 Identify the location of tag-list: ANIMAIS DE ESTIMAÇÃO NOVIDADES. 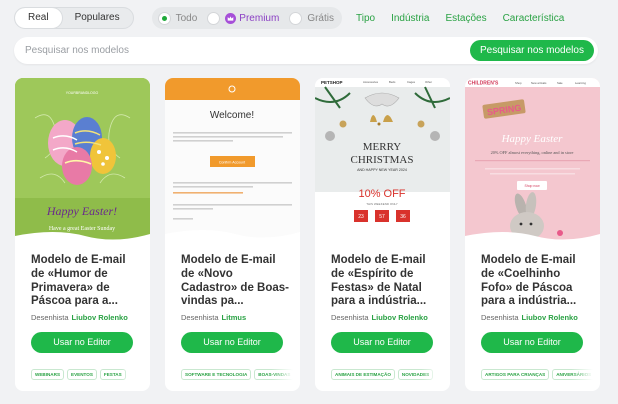
(387, 374).